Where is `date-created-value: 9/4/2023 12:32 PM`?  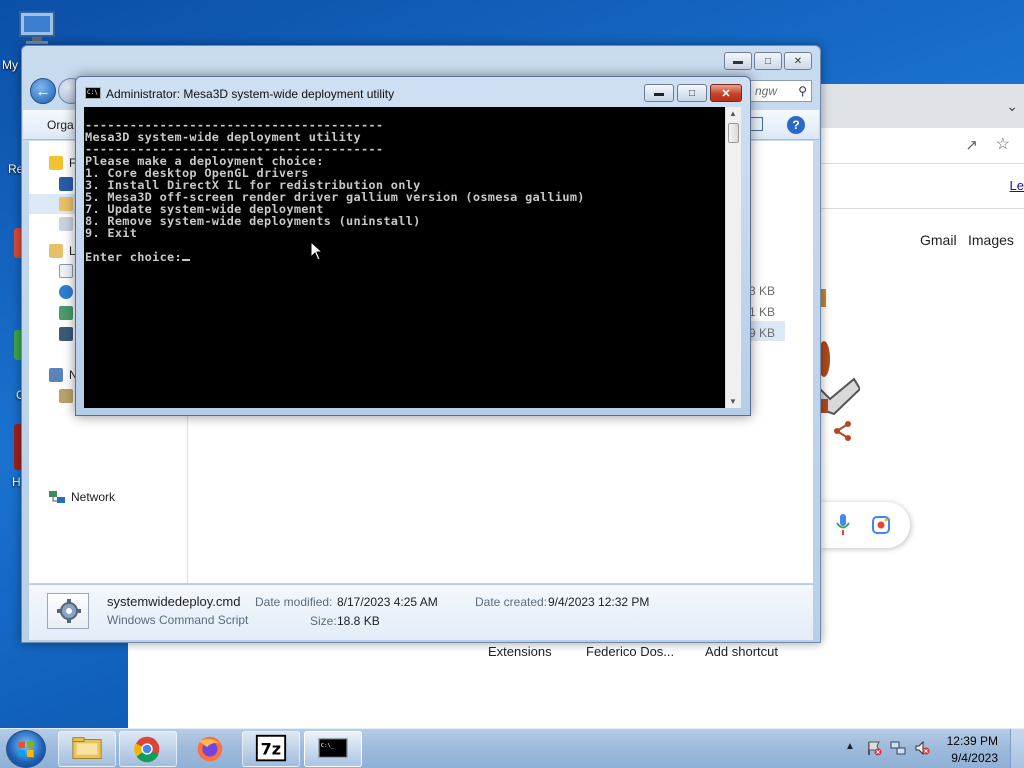 date-created-value: 9/4/2023 12:32 PM is located at coordinates (599, 602).